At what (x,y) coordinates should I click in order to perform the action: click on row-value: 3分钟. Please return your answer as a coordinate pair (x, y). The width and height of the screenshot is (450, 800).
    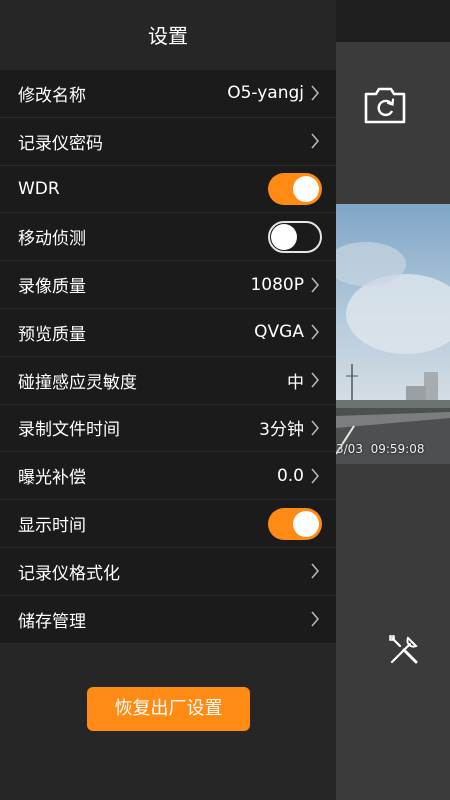
    Looking at the image, I should click on (281, 430).